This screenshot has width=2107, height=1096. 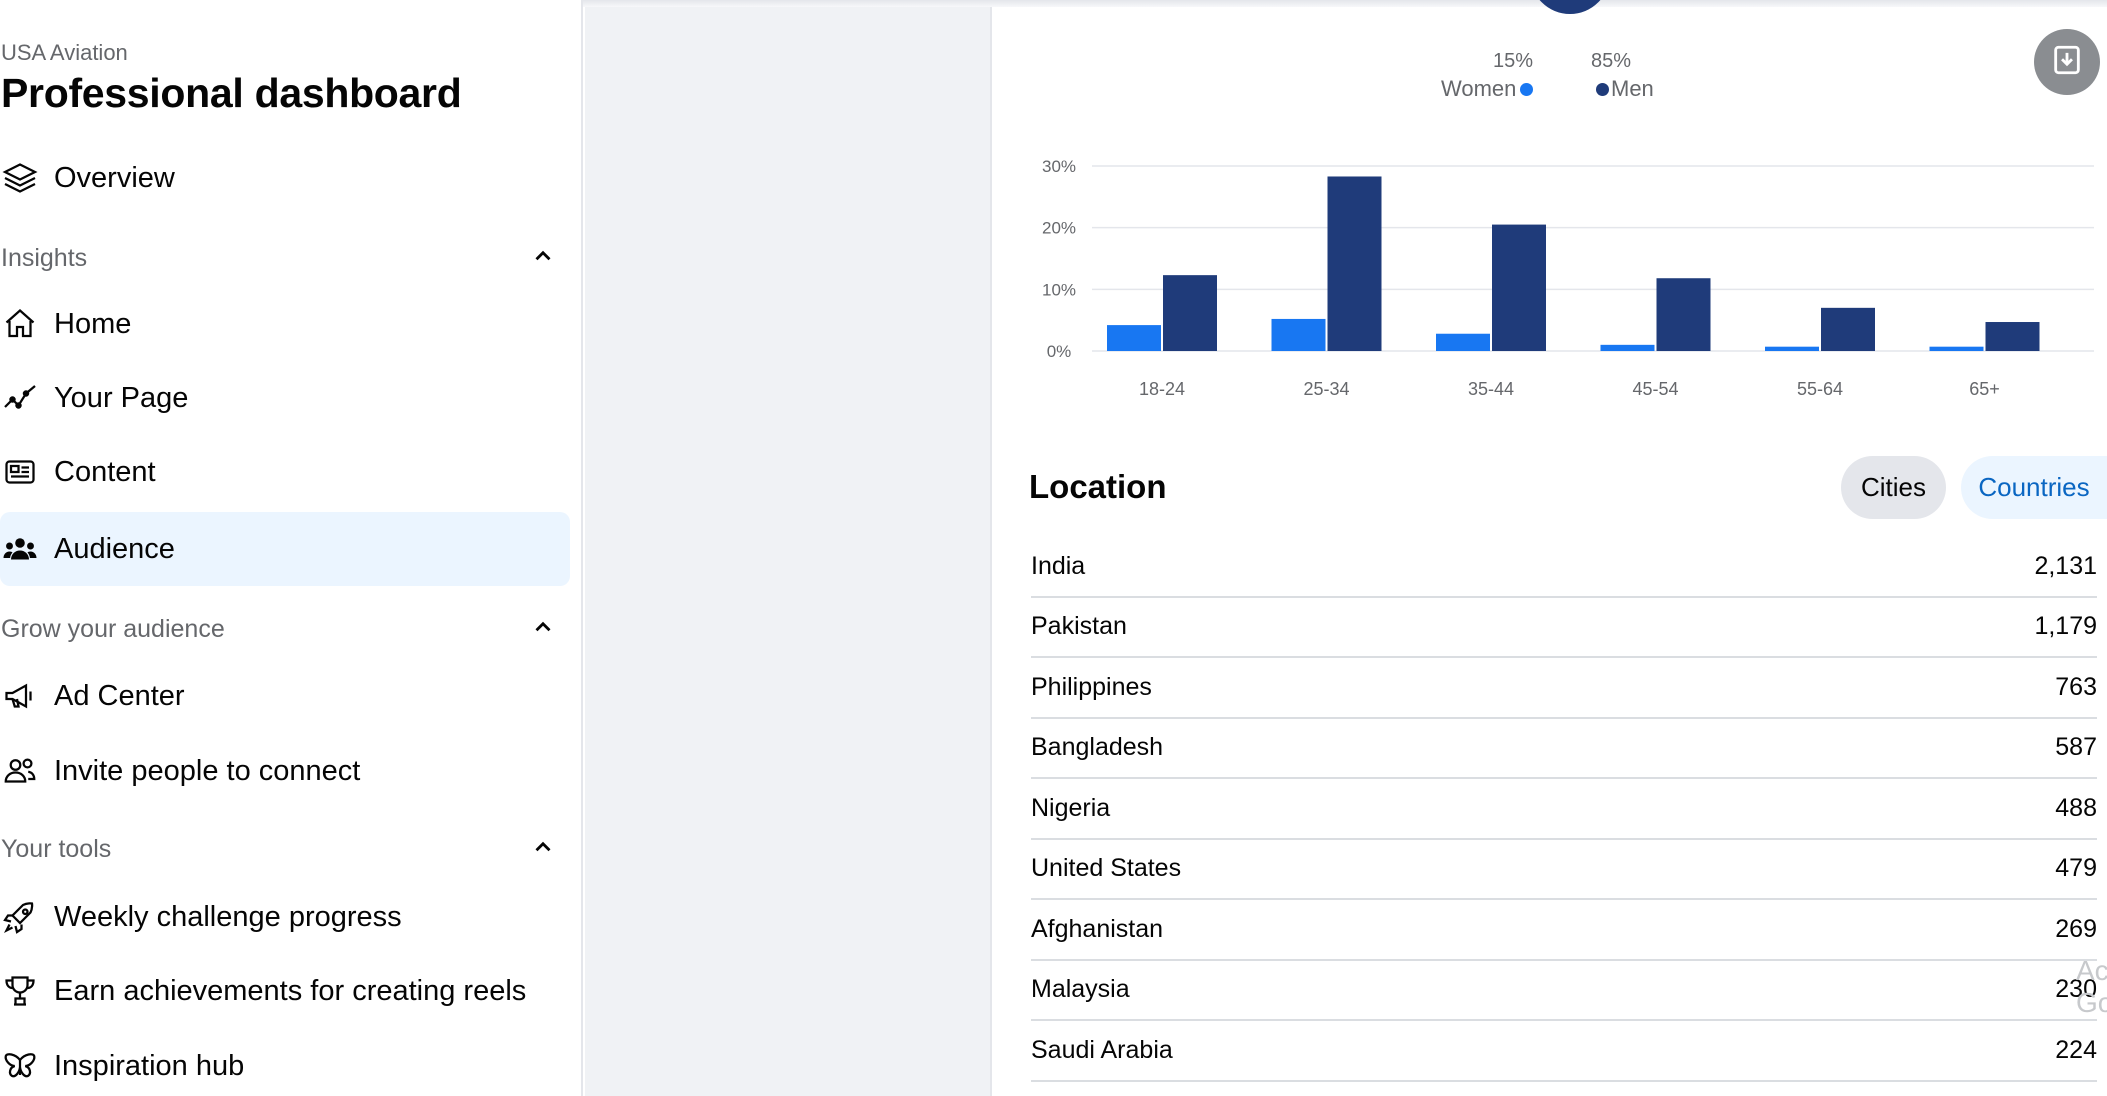 I want to click on x-tick-label: 35-44, so click(x=1491, y=389).